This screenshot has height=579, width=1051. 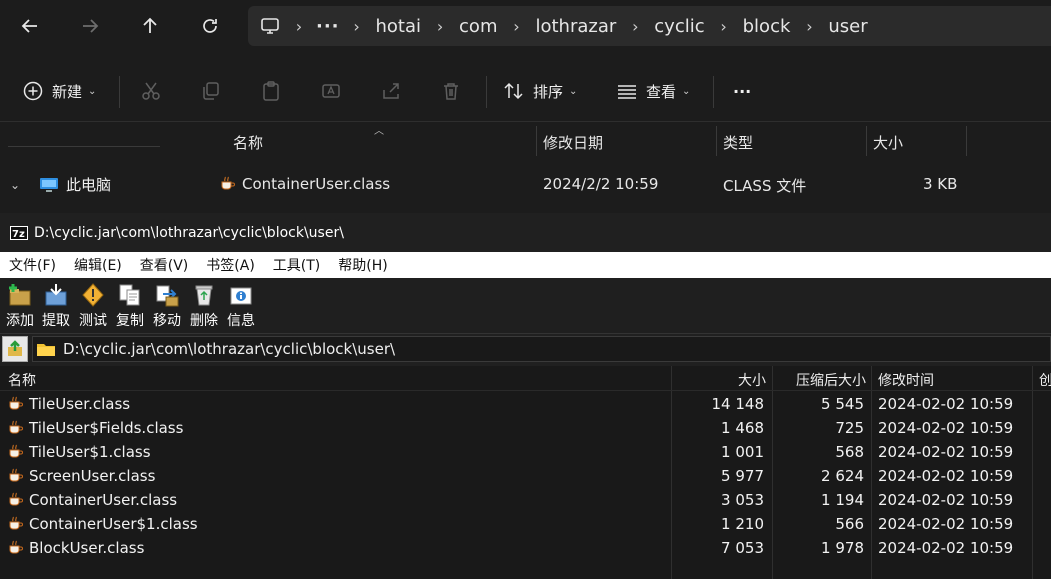 I want to click on more-options-button: ···, so click(x=742, y=91).